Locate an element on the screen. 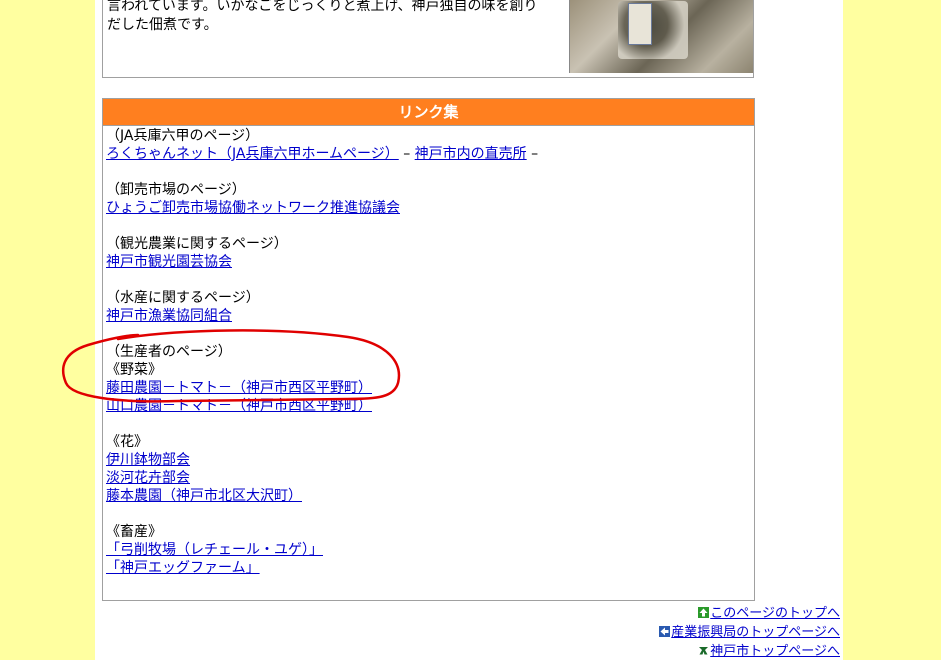  group-heading-producers: （生産者のページ） is located at coordinates (169, 352).